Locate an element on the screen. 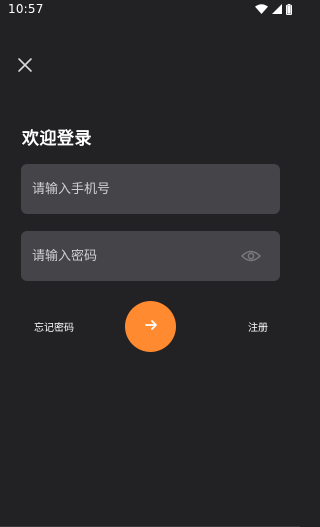 This screenshot has height=527, width=320. eye-icon is located at coordinates (251, 256).